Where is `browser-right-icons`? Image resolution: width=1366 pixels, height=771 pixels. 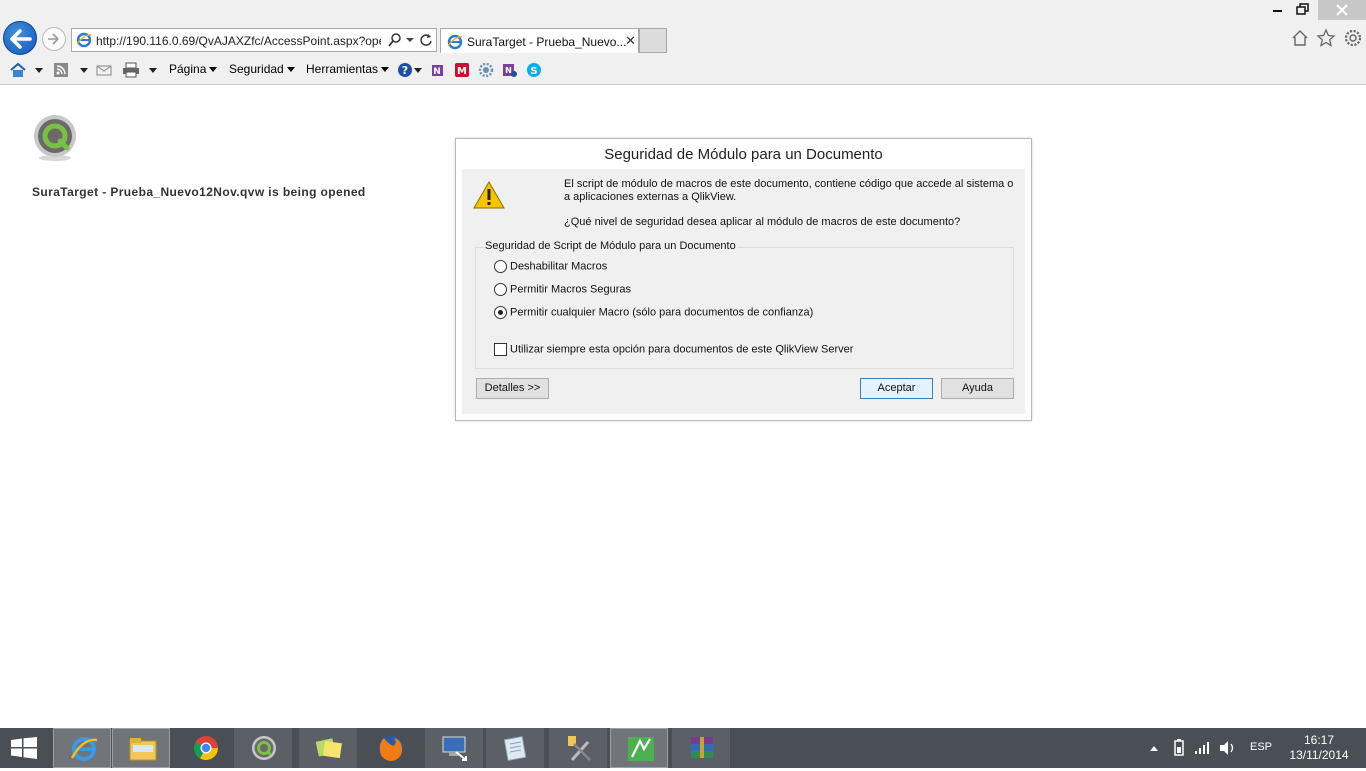 browser-right-icons is located at coordinates (1328, 39).